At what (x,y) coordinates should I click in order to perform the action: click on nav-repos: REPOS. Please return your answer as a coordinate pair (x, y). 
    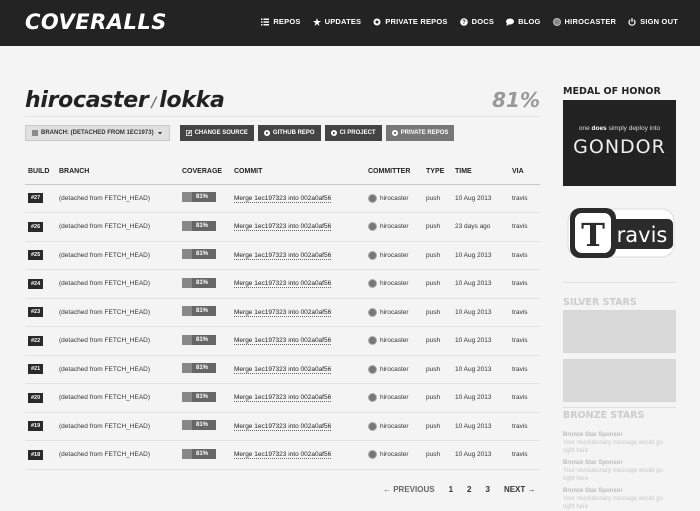
    Looking at the image, I should click on (280, 21).